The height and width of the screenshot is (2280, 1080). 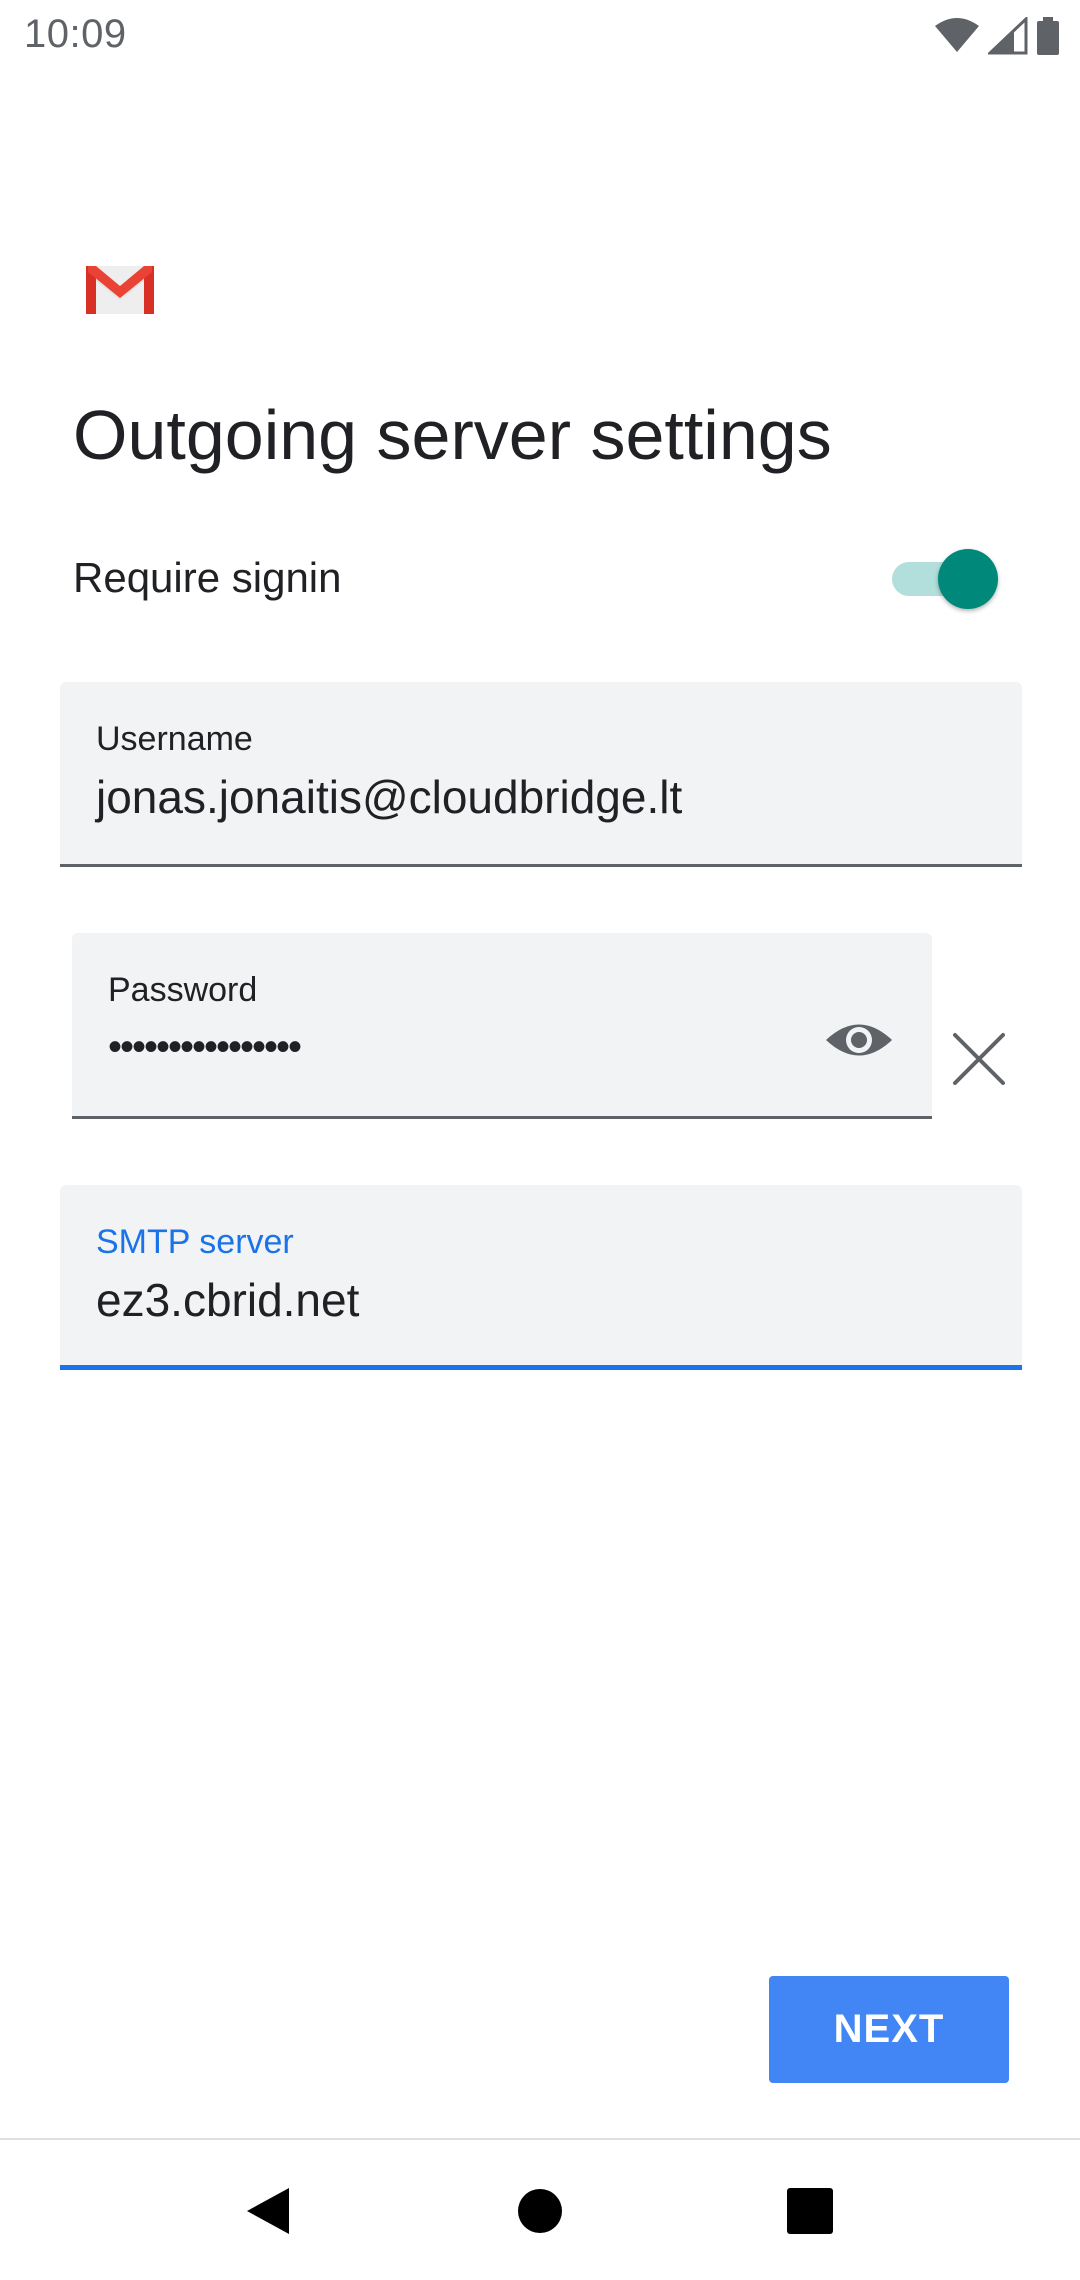 What do you see at coordinates (968, 579) in the screenshot?
I see `toggle-thumb` at bounding box center [968, 579].